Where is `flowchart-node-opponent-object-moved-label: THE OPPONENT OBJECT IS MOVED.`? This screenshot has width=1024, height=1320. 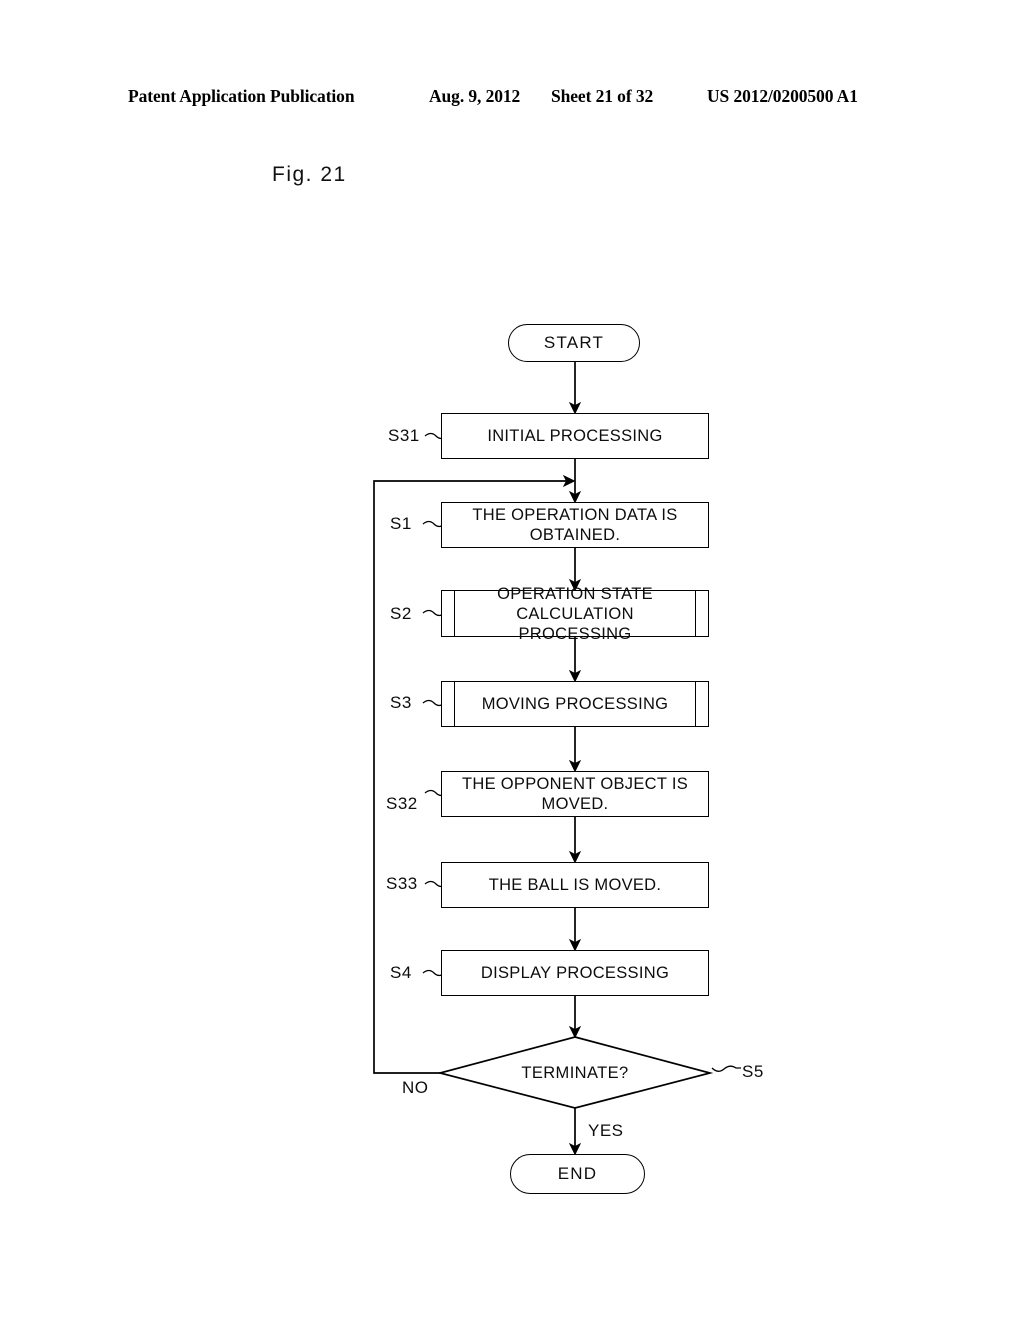
flowchart-node-opponent-object-moved-label: THE OPPONENT OBJECT IS MOVED. is located at coordinates (575, 794).